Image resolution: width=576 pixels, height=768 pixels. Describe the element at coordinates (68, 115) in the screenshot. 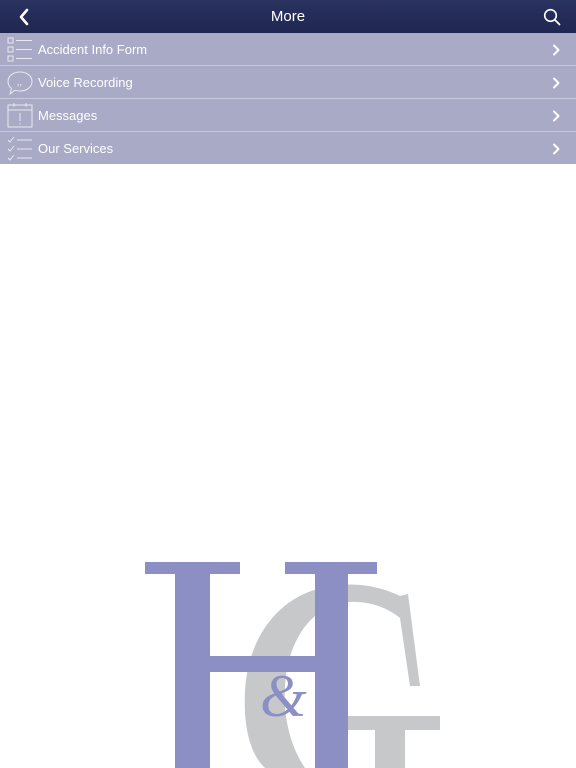

I see `menu-item-label: Messages` at that location.